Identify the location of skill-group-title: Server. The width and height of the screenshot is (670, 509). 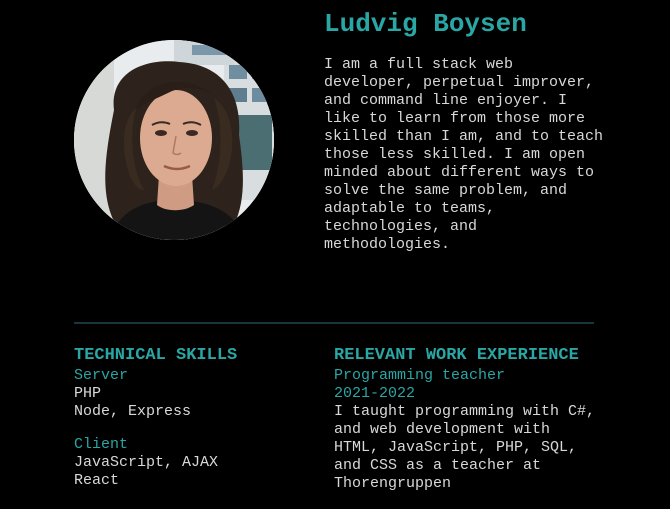
(101, 375).